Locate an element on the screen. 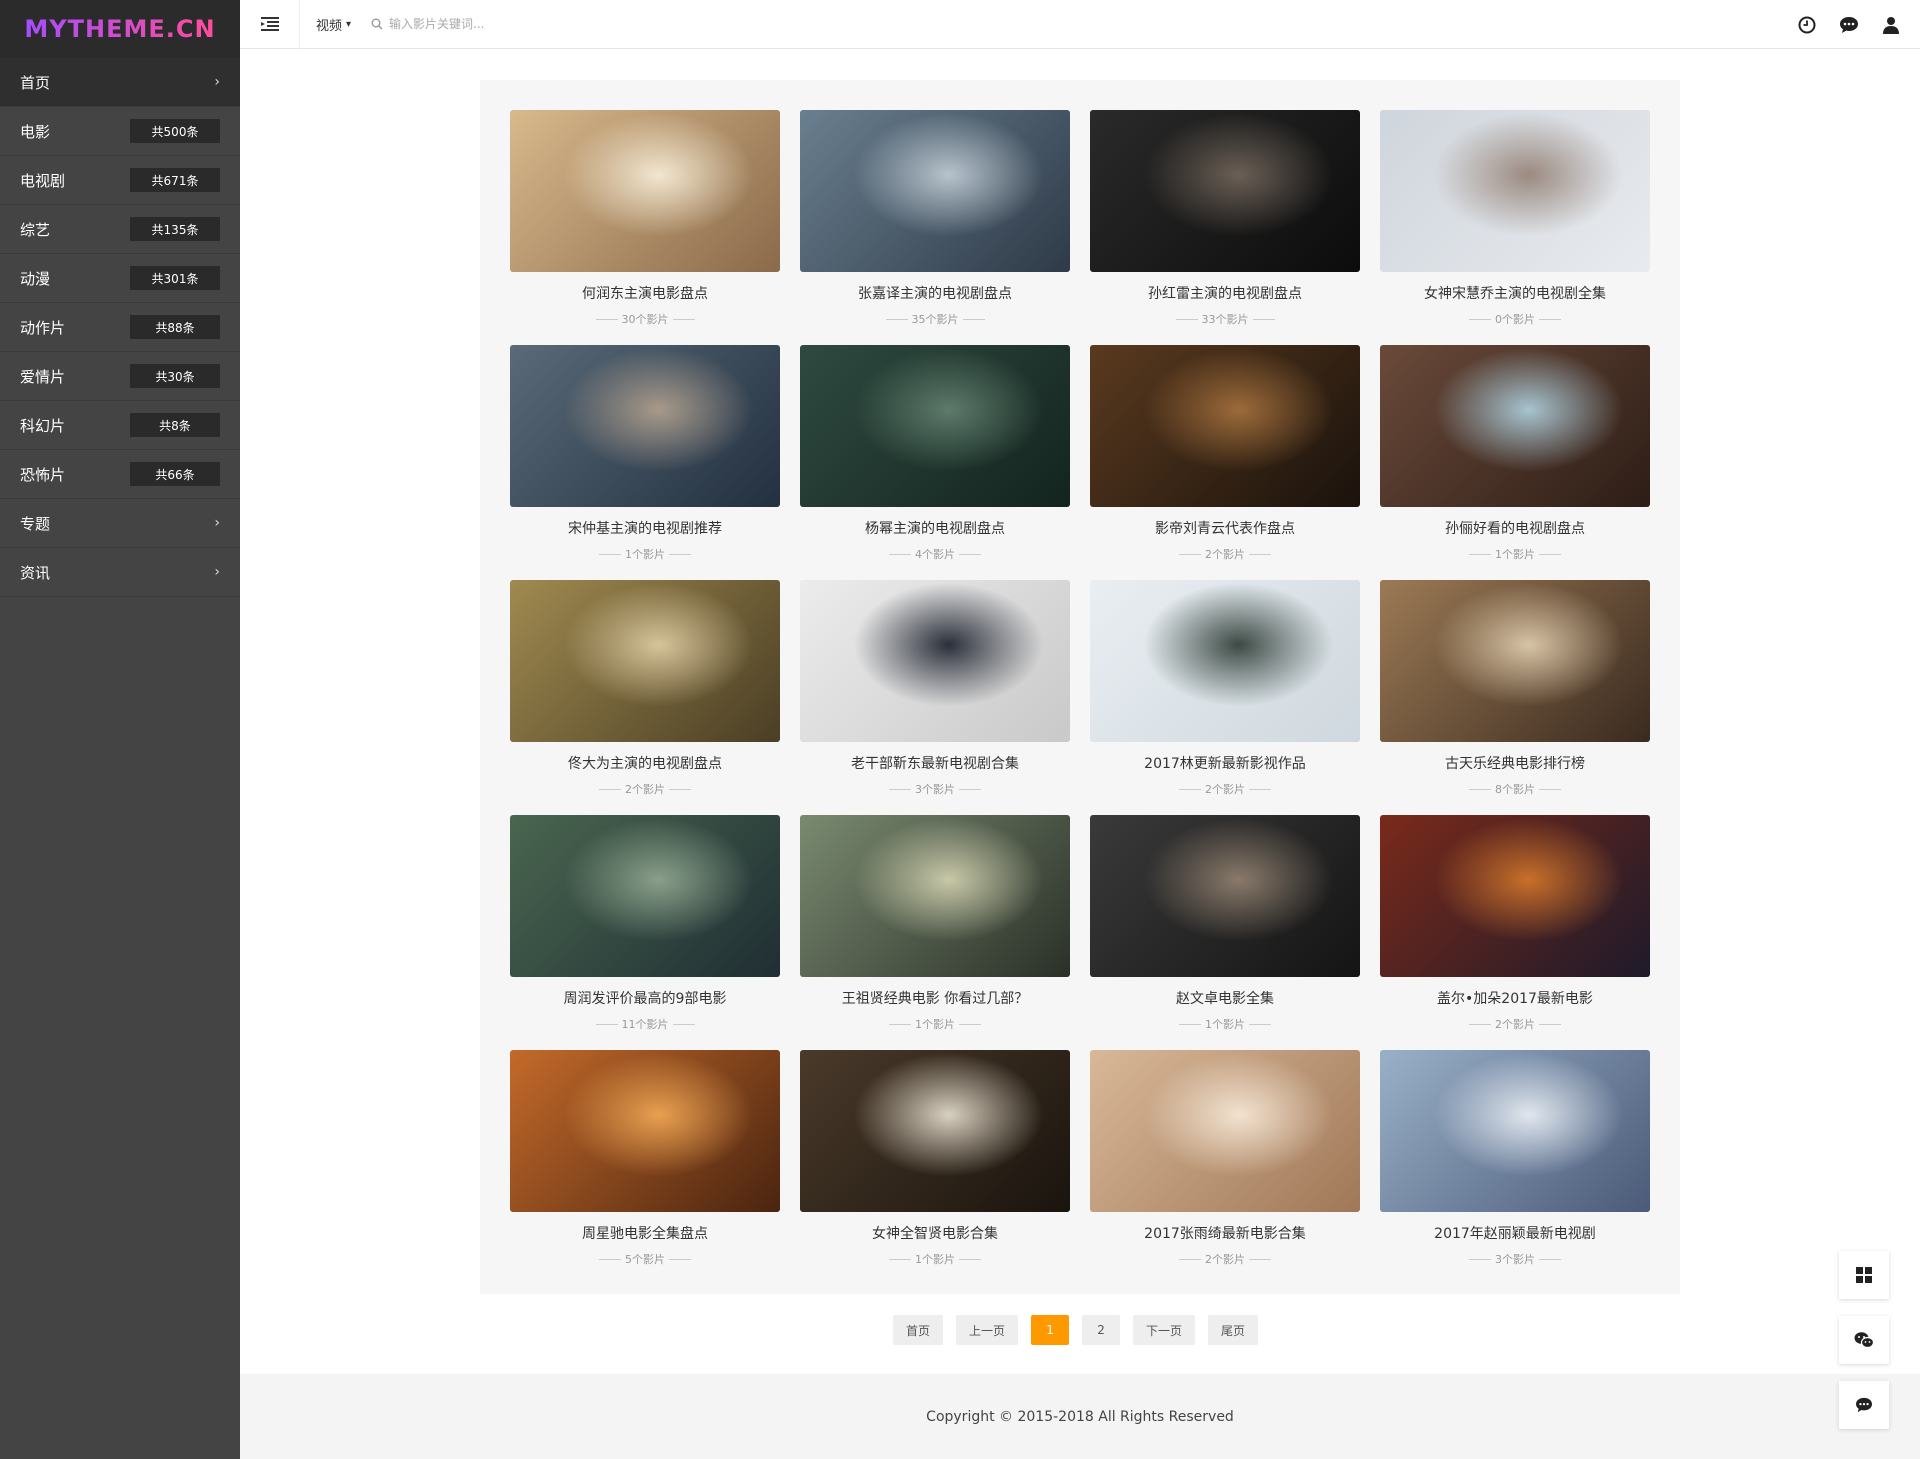 Image resolution: width=1920 pixels, height=1459 pixels. sidebar-item: 动漫 共301条 is located at coordinates (120, 278).